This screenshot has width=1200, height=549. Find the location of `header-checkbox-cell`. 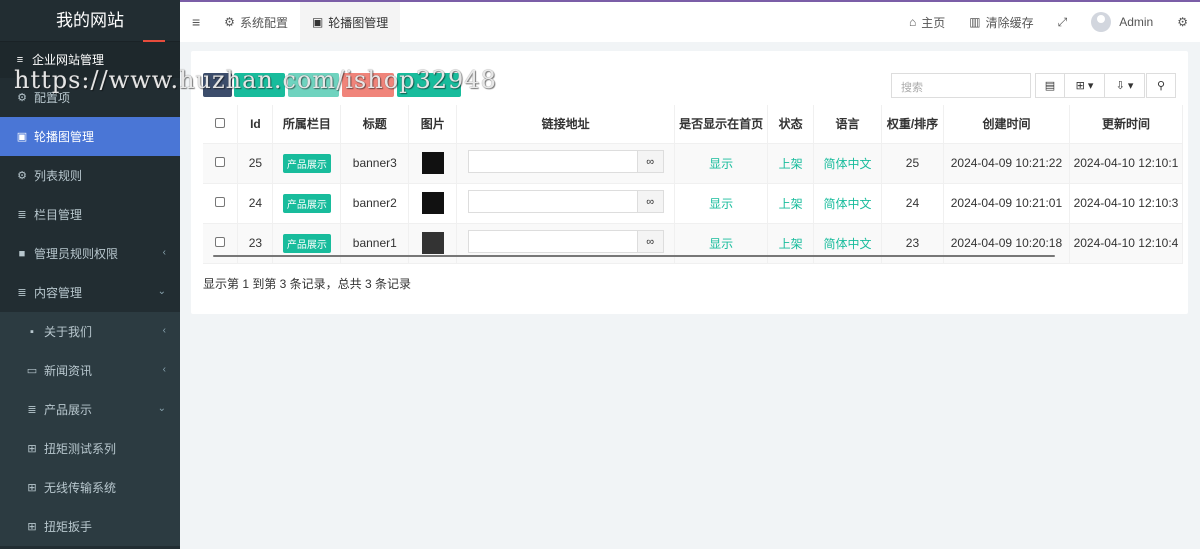

header-checkbox-cell is located at coordinates (221, 124).